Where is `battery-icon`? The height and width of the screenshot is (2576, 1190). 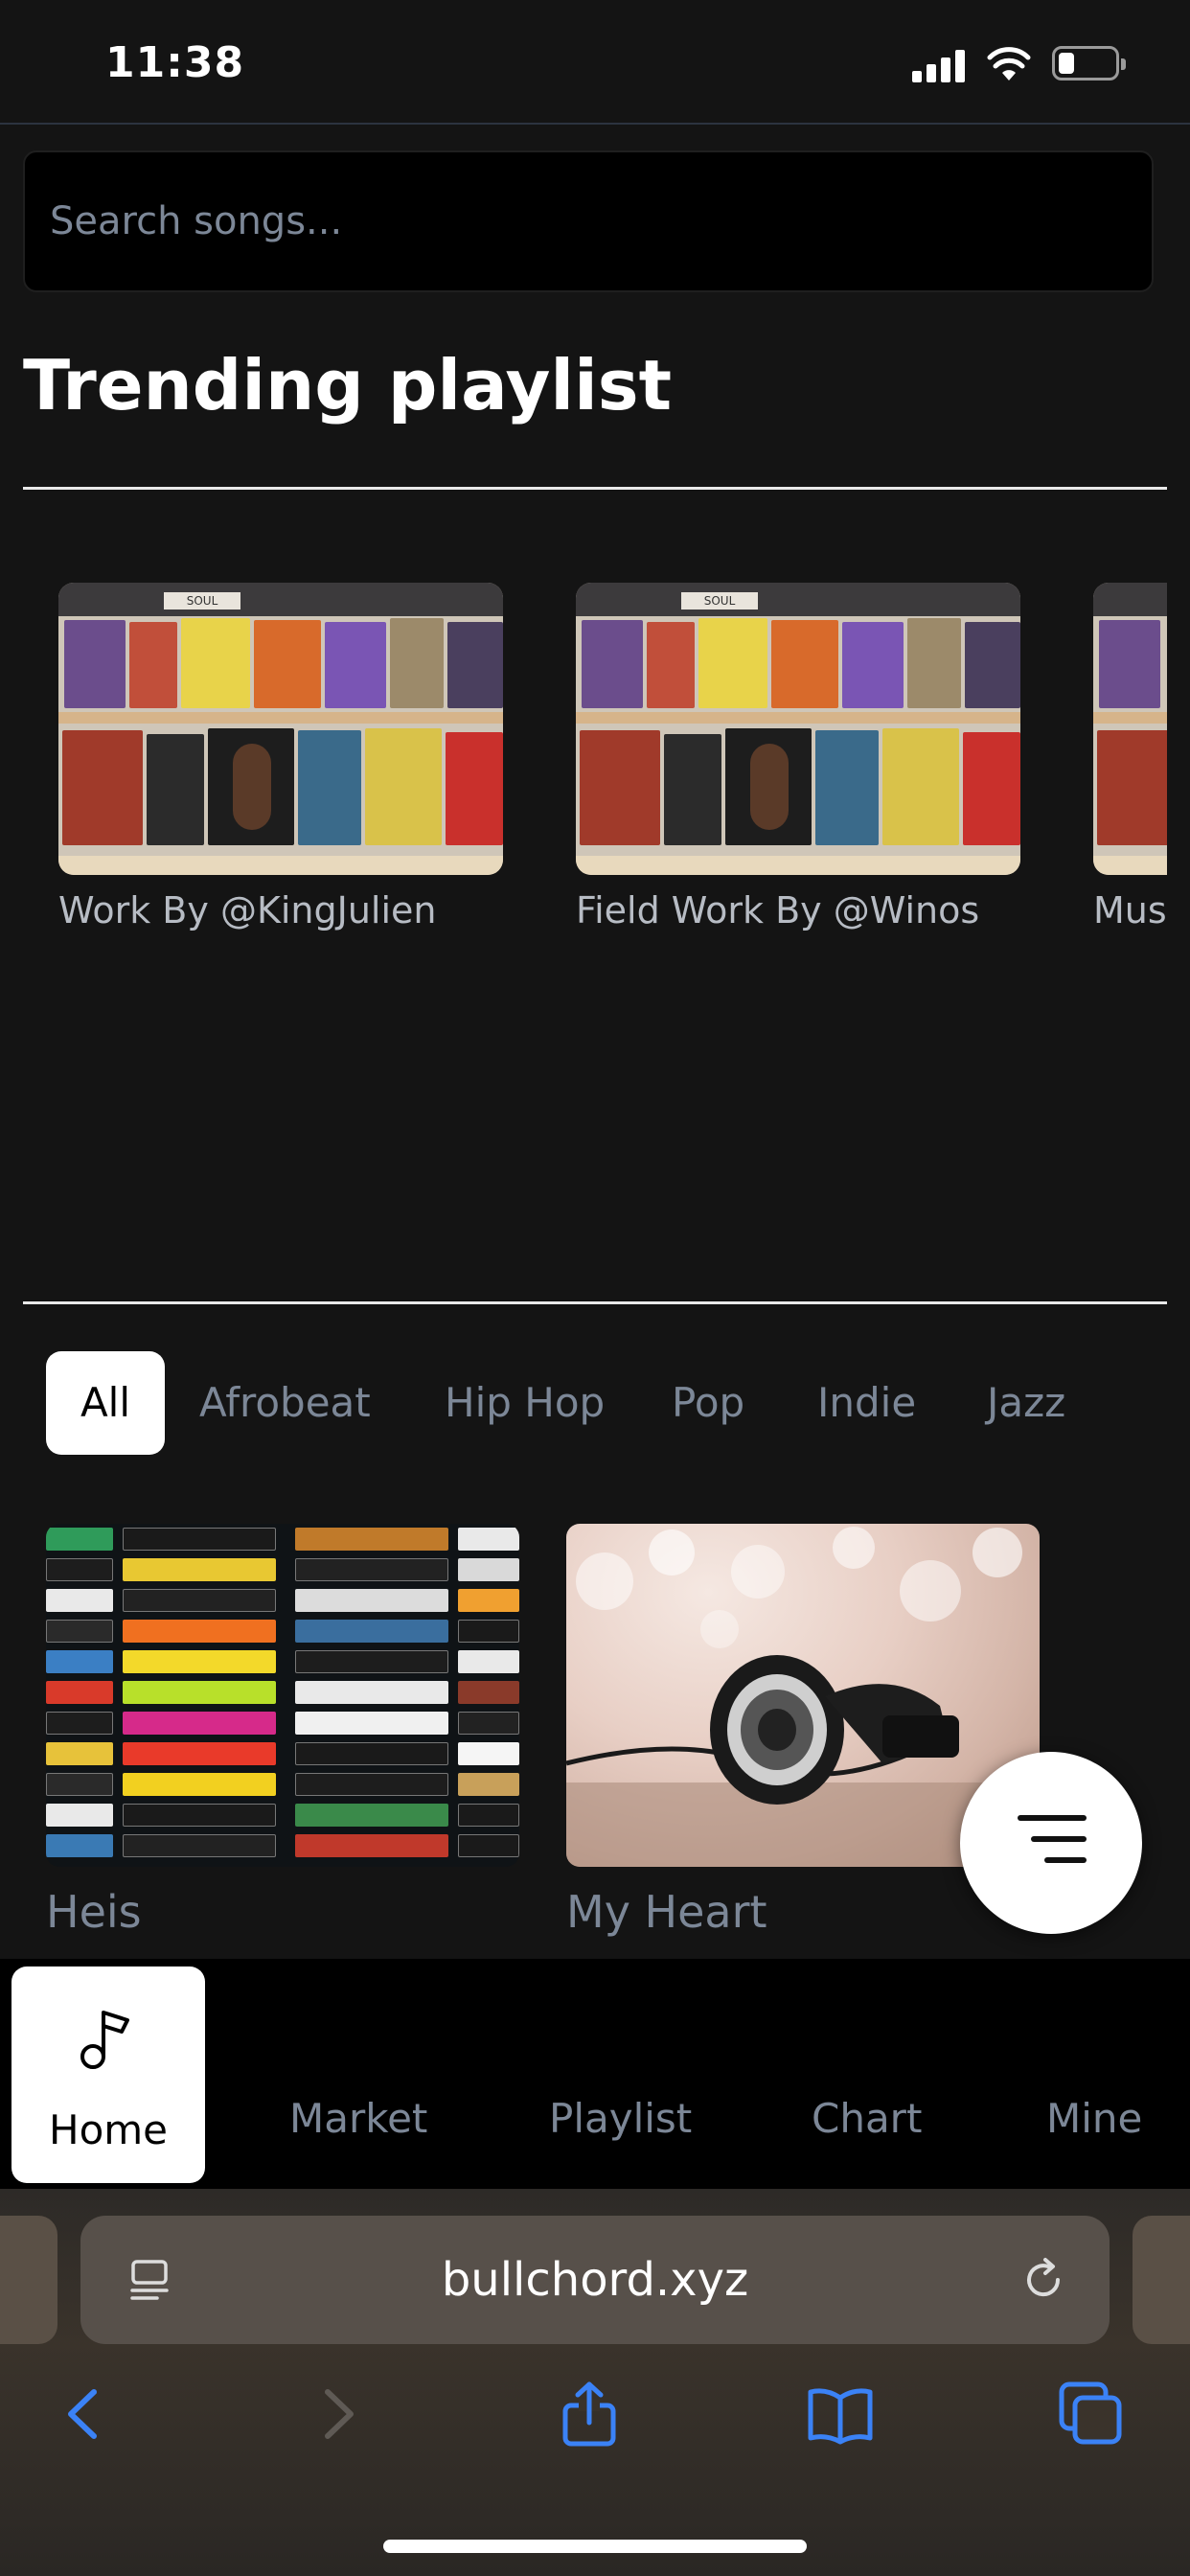
battery-icon is located at coordinates (1089, 63).